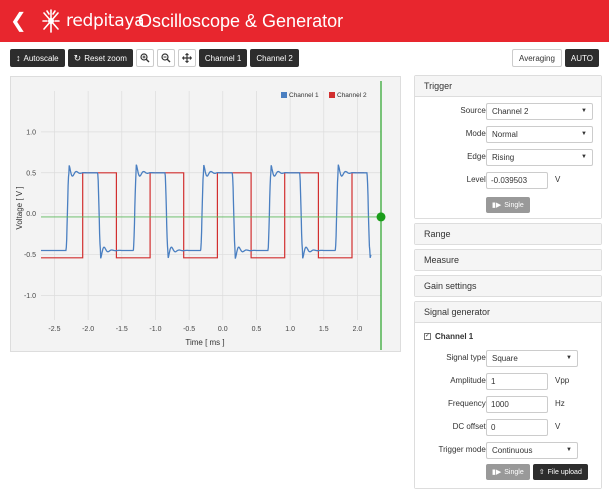 This screenshot has width=609, height=489. What do you see at coordinates (463, 449) in the screenshot?
I see `trigger-mode-gen-label: Trigger mode:` at bounding box center [463, 449].